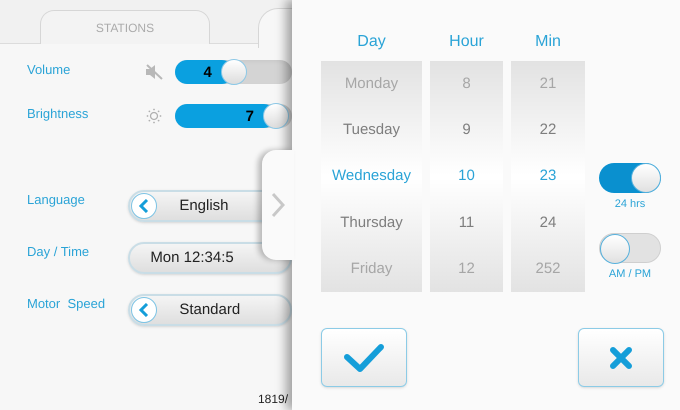 The height and width of the screenshot is (410, 680). What do you see at coordinates (66, 304) in the screenshot?
I see `setting-label: Motor Speed` at bounding box center [66, 304].